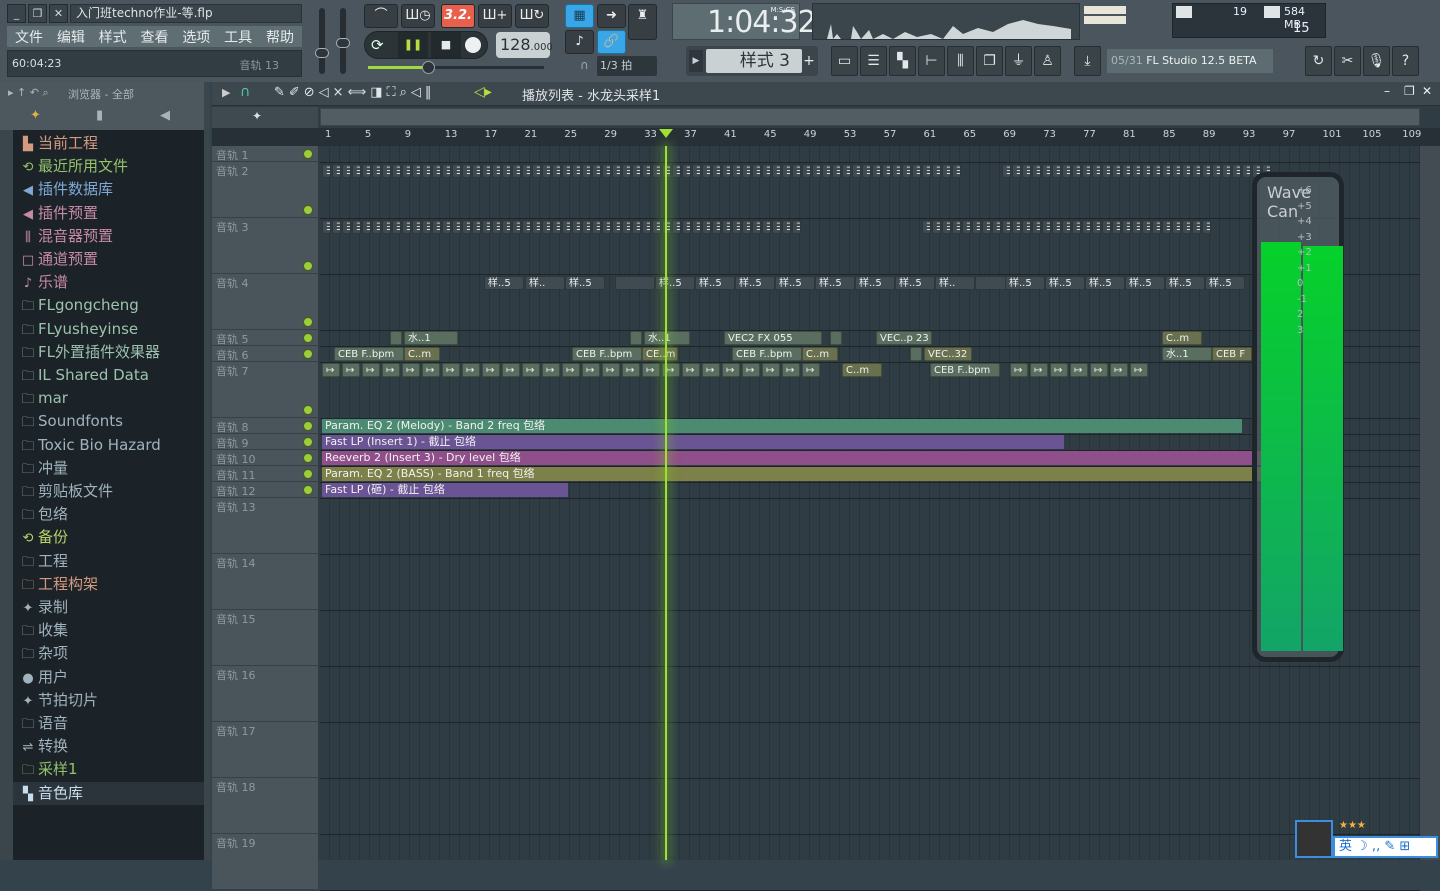  I want to click on browser-item: 🗀 FL外置插件效果器, so click(108, 352).